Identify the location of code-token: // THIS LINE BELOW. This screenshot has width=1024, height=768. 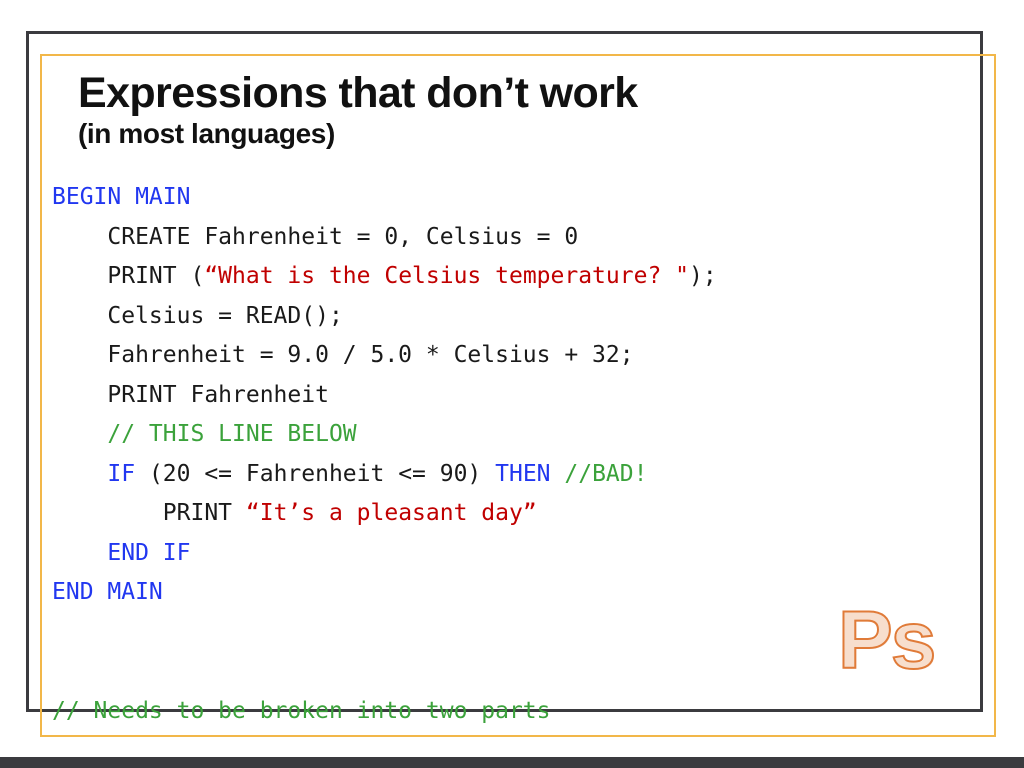
(232, 434).